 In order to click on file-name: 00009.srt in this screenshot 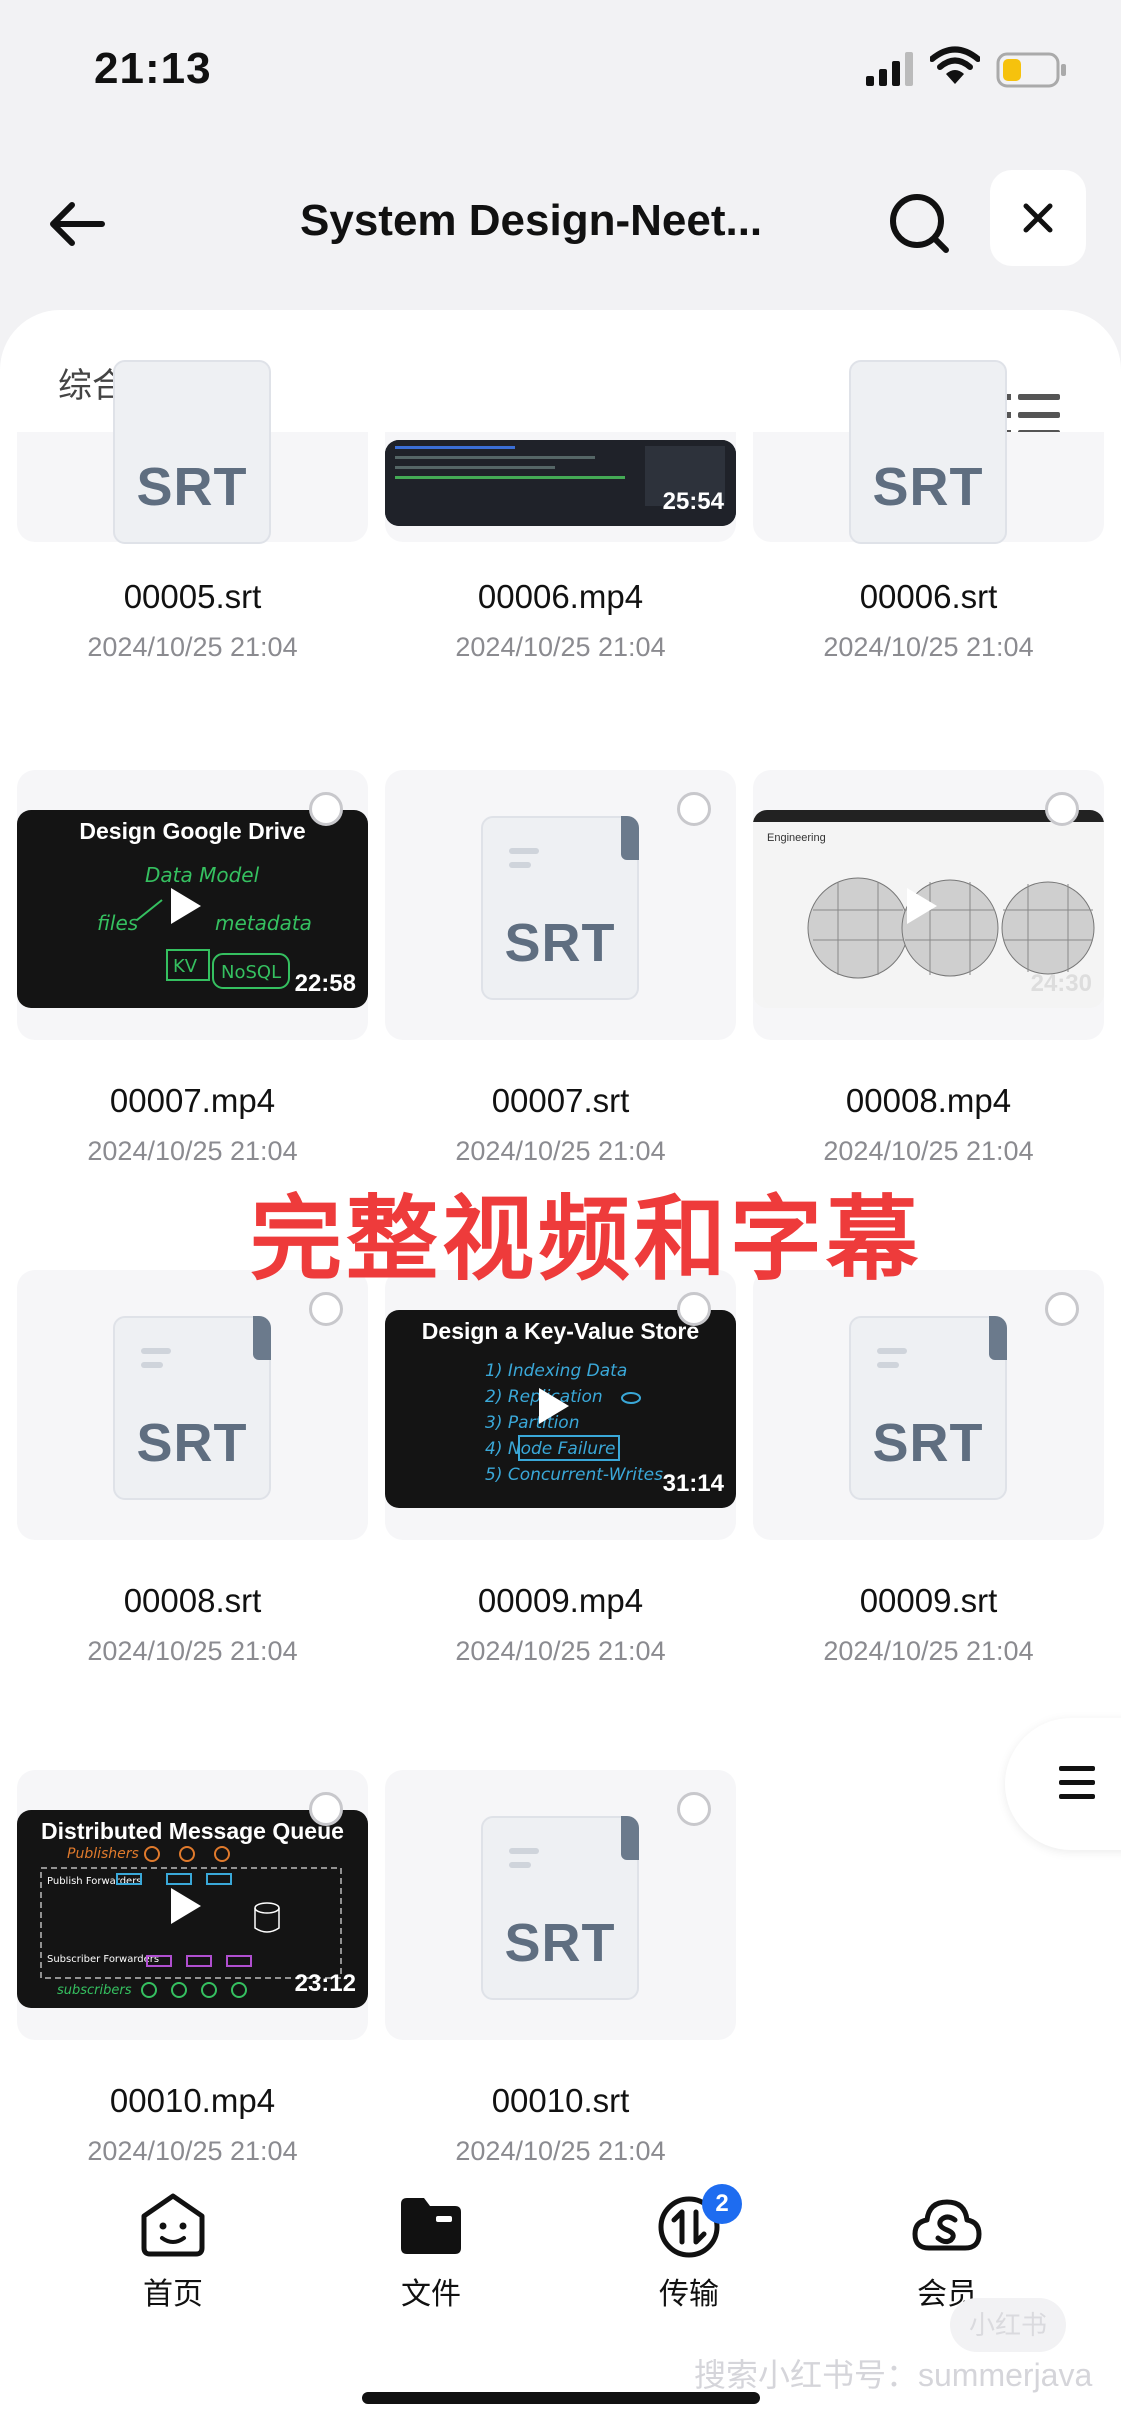, I will do `click(928, 1600)`.